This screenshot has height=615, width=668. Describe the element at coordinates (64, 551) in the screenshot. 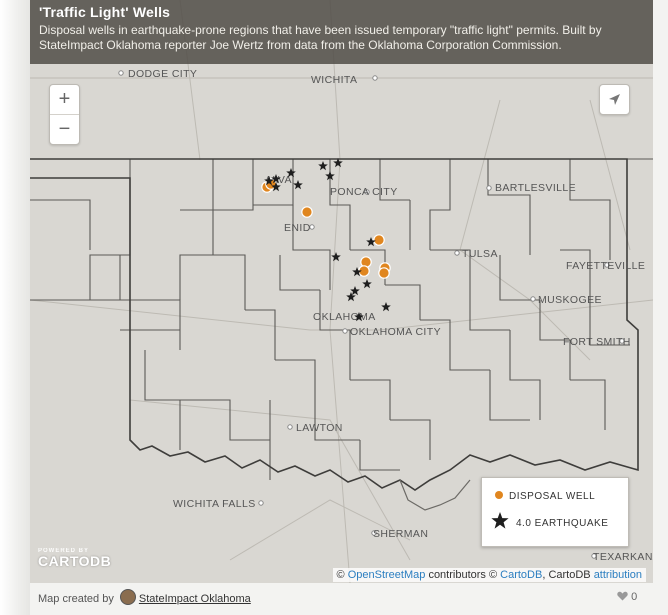

I see `powered-by-text: POWERED BY` at that location.